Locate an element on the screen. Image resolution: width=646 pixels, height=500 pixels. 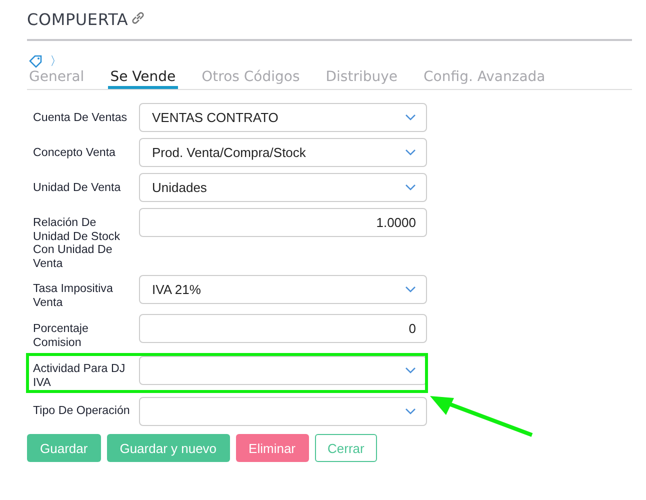
tab: Se Vende is located at coordinates (143, 78).